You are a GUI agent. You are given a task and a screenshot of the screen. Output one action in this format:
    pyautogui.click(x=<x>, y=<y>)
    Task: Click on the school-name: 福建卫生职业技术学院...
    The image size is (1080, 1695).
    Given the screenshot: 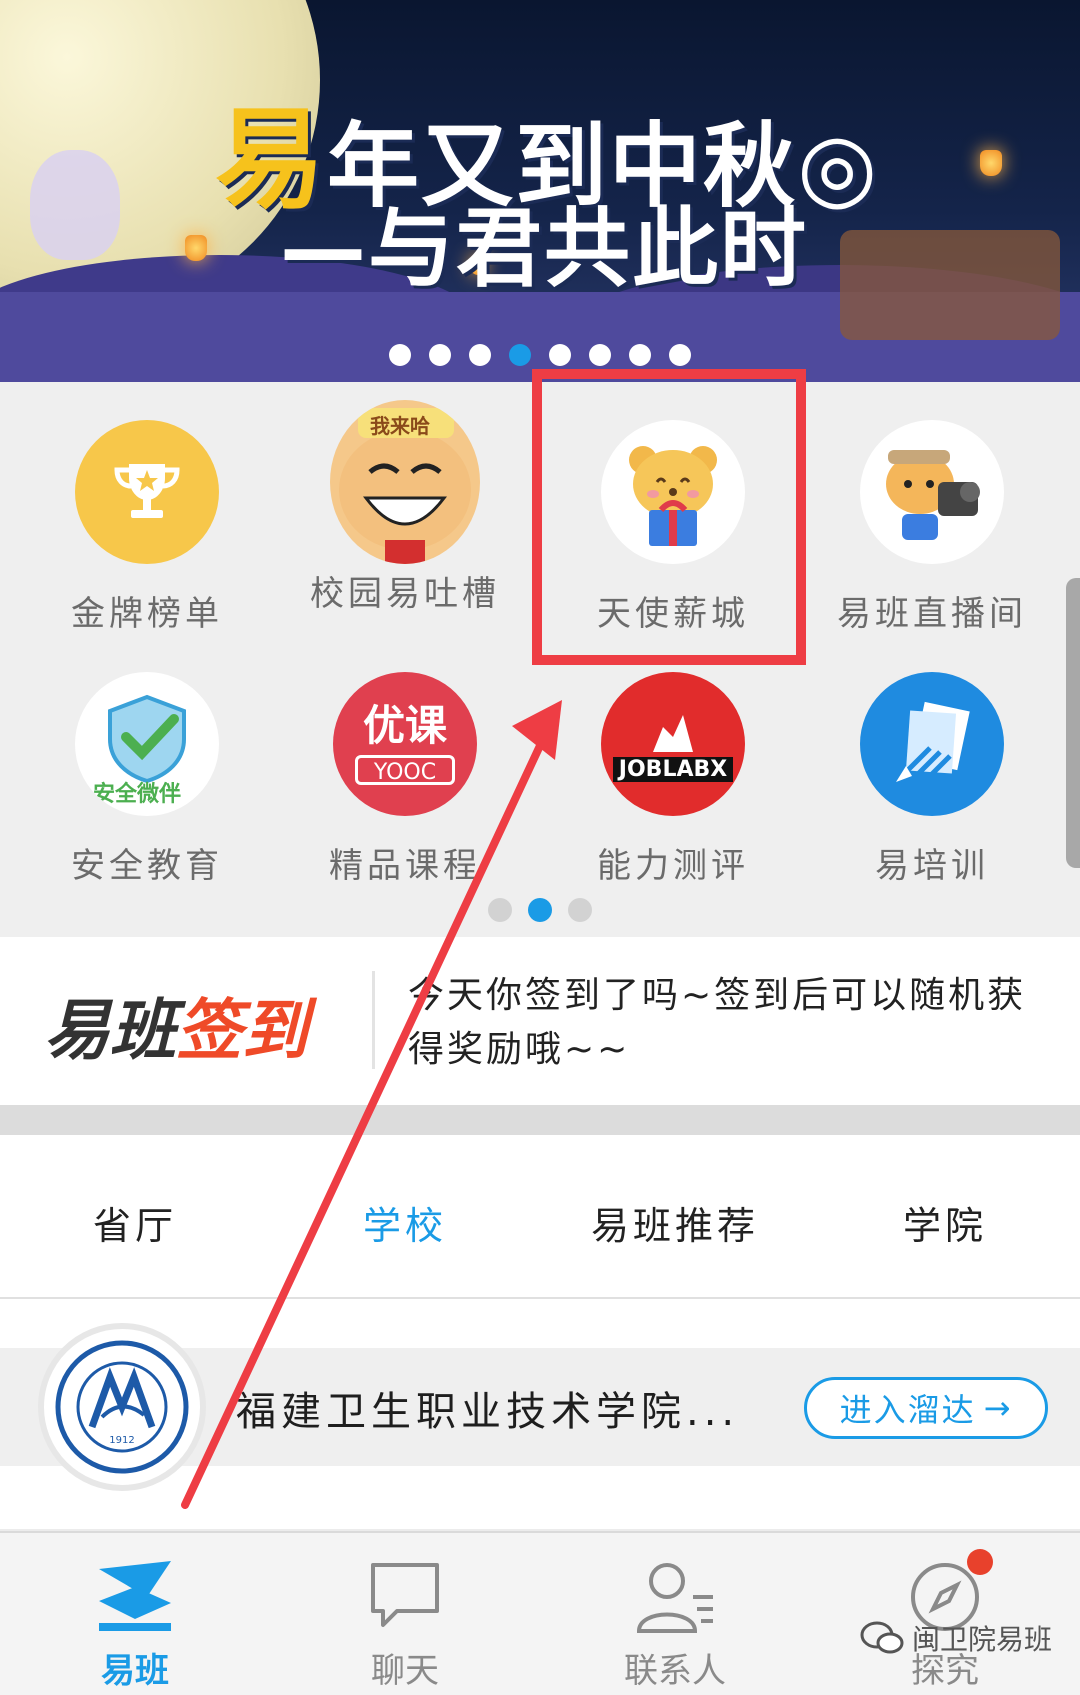 What is the action you would take?
    pyautogui.click(x=488, y=1412)
    